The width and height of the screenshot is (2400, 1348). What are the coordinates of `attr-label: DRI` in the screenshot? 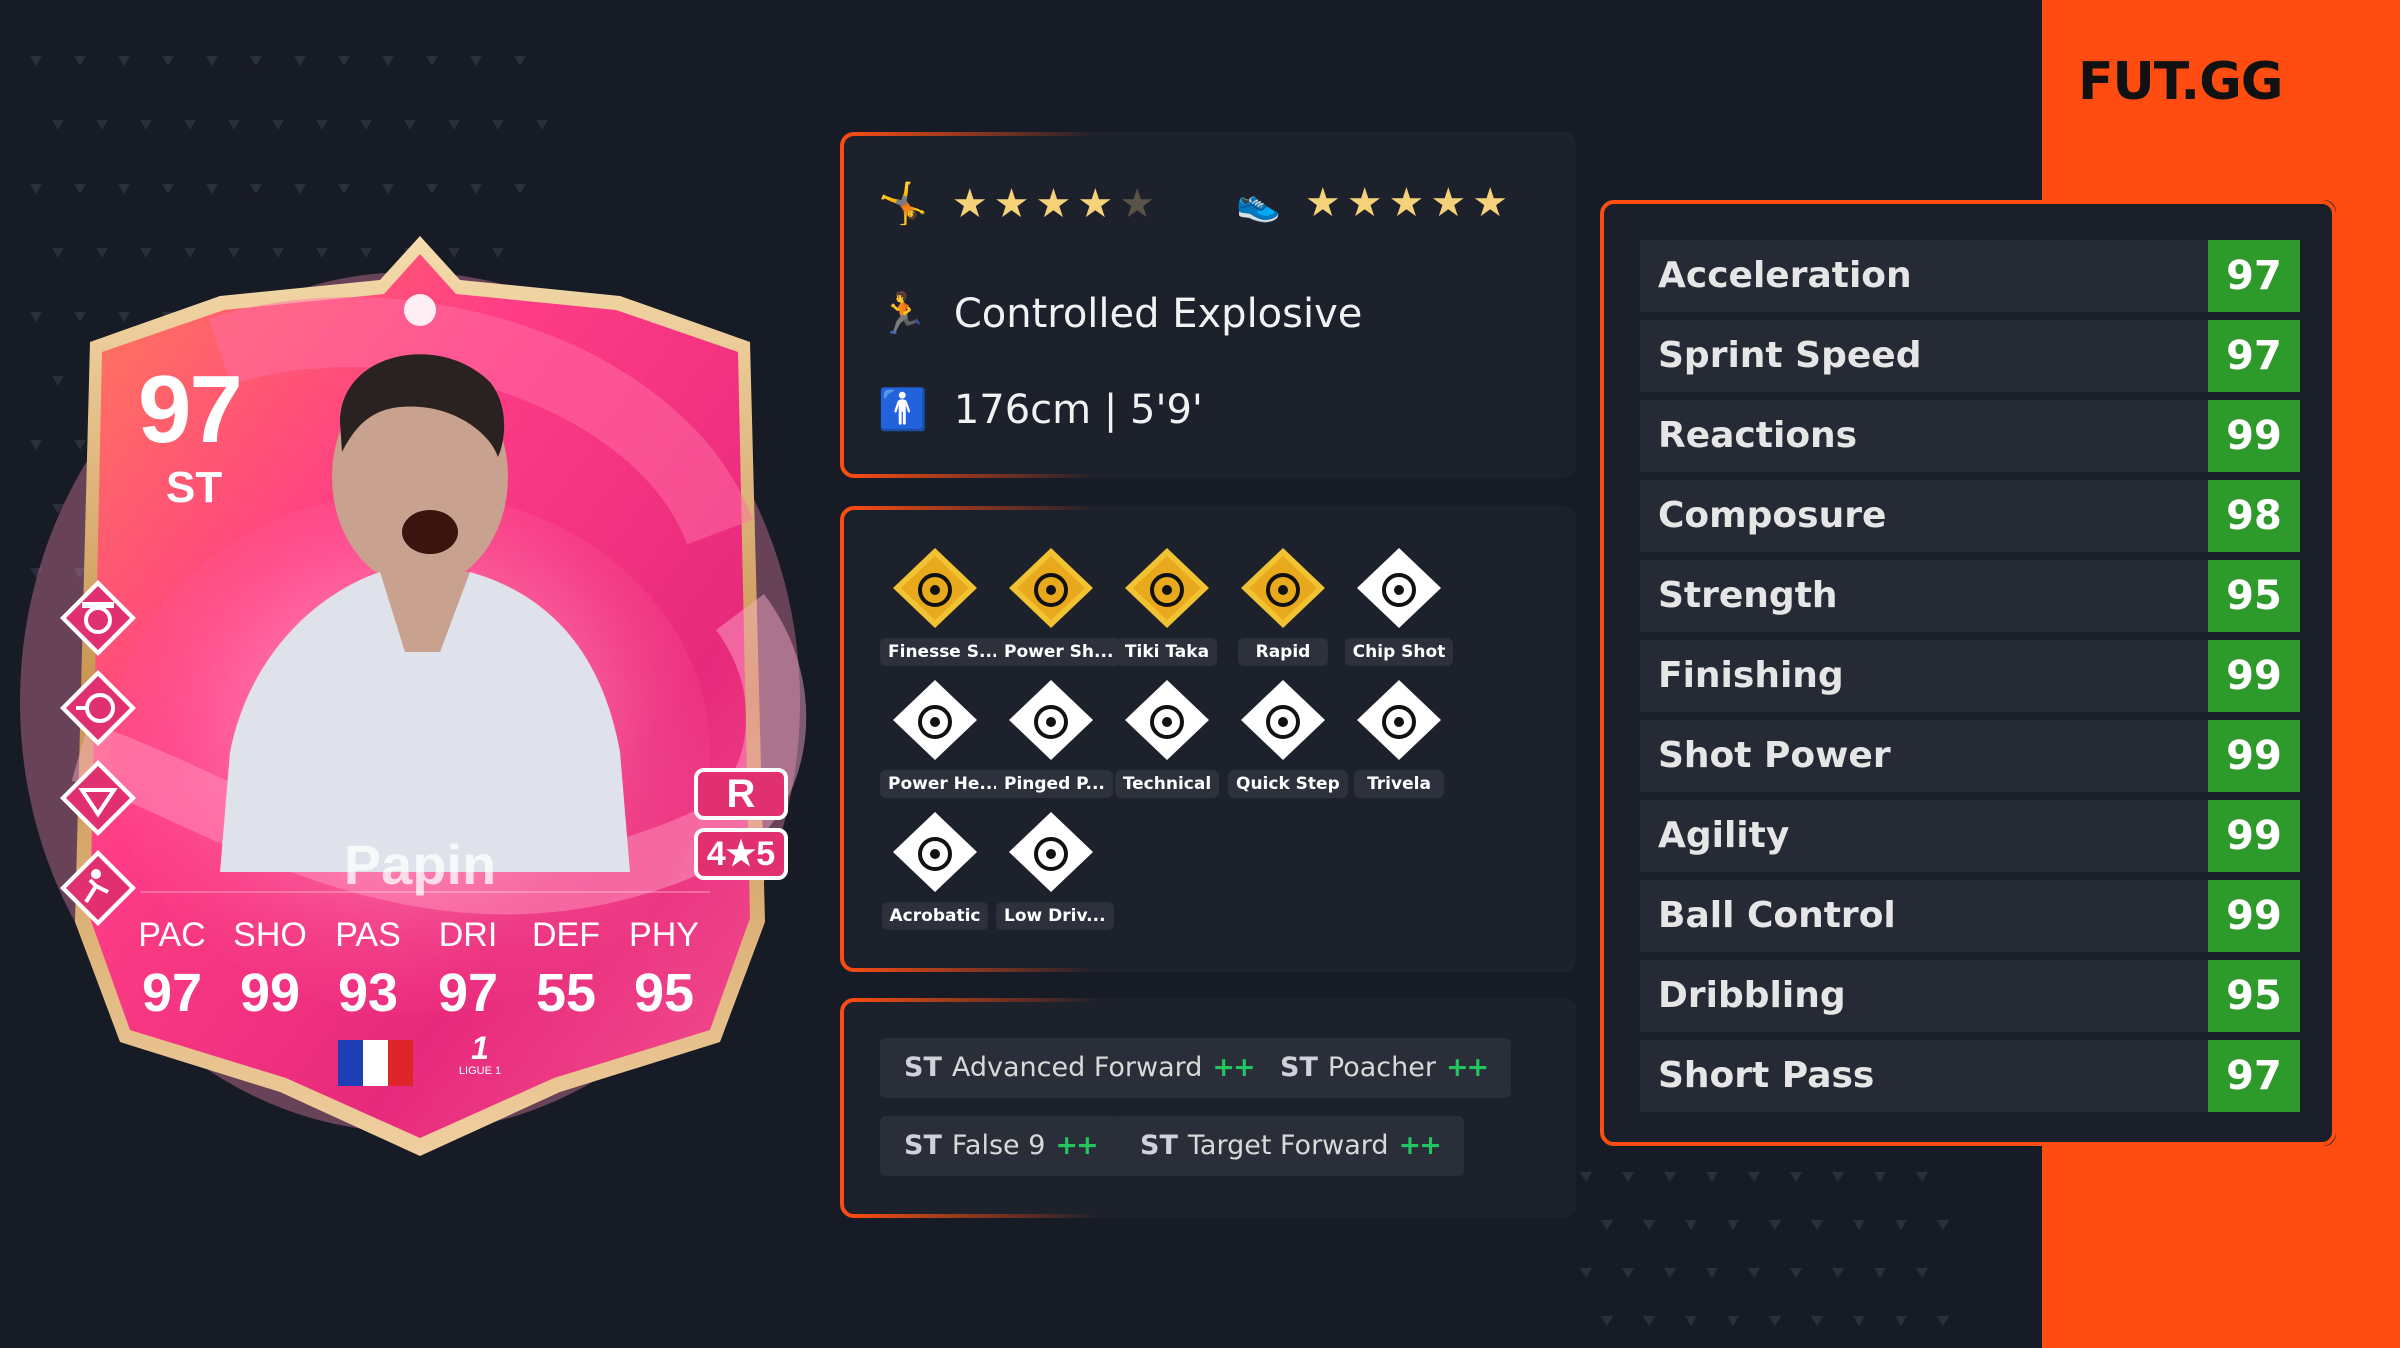 It's located at (468, 935).